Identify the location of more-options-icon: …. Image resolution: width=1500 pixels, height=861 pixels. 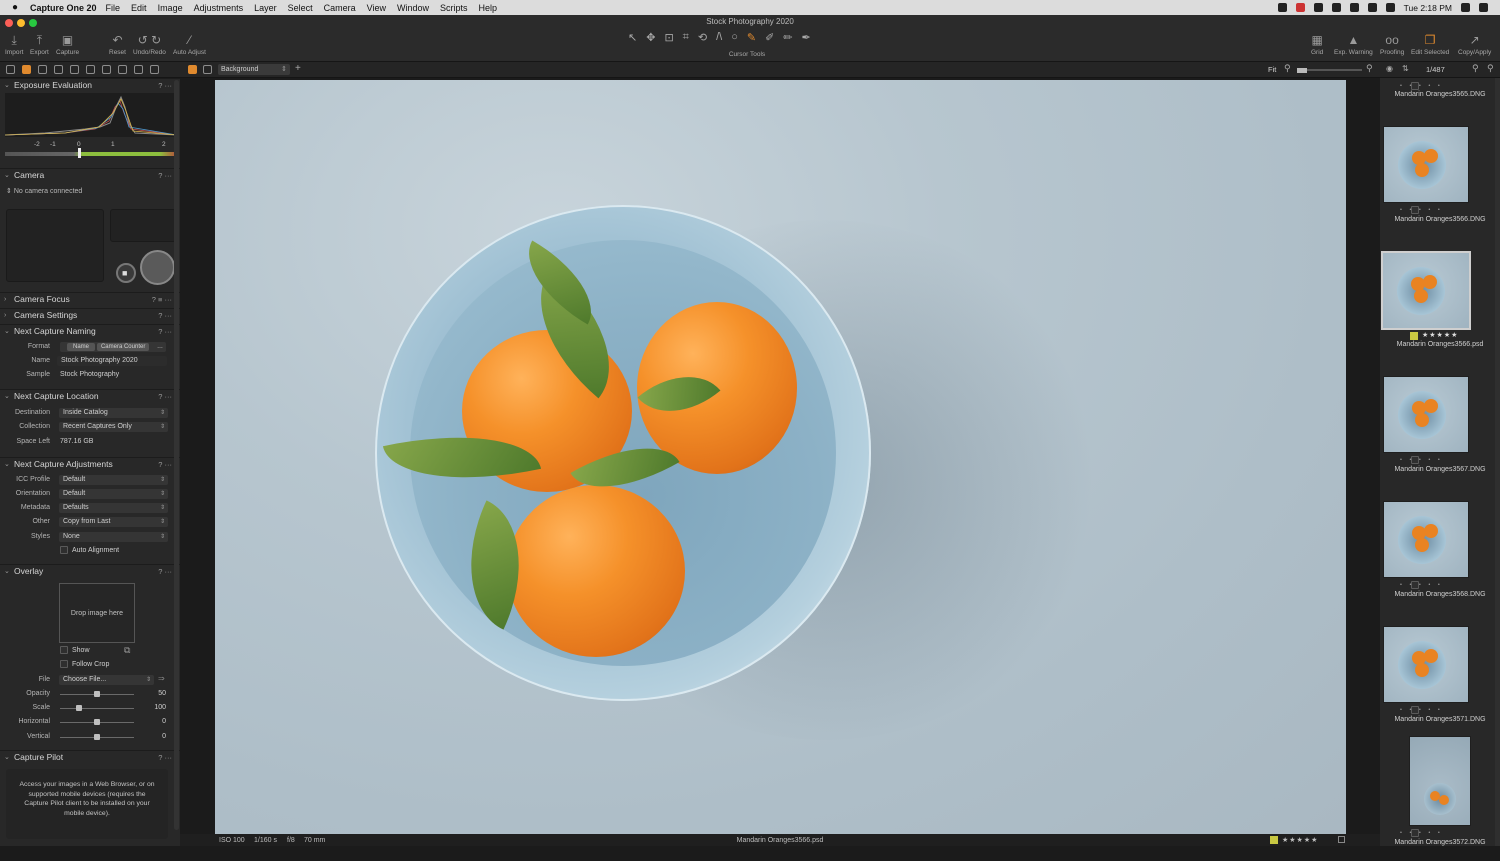
(160, 347).